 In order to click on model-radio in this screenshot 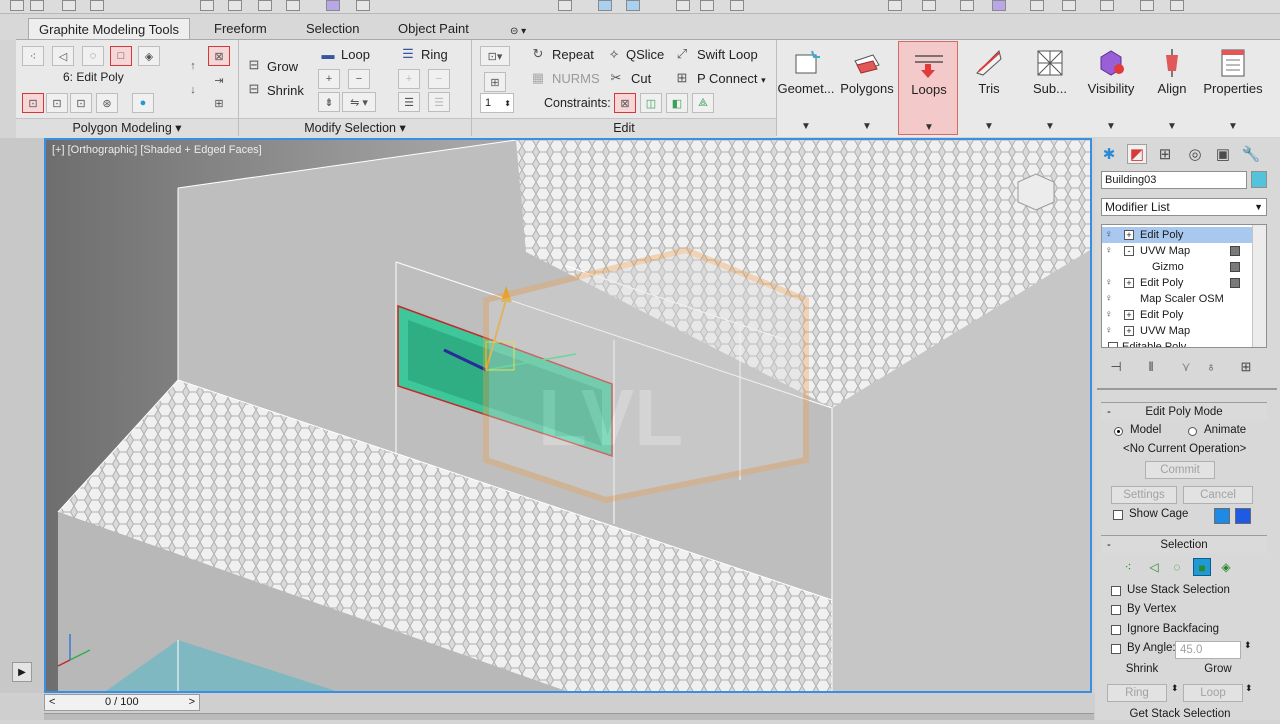, I will do `click(1118, 431)`.